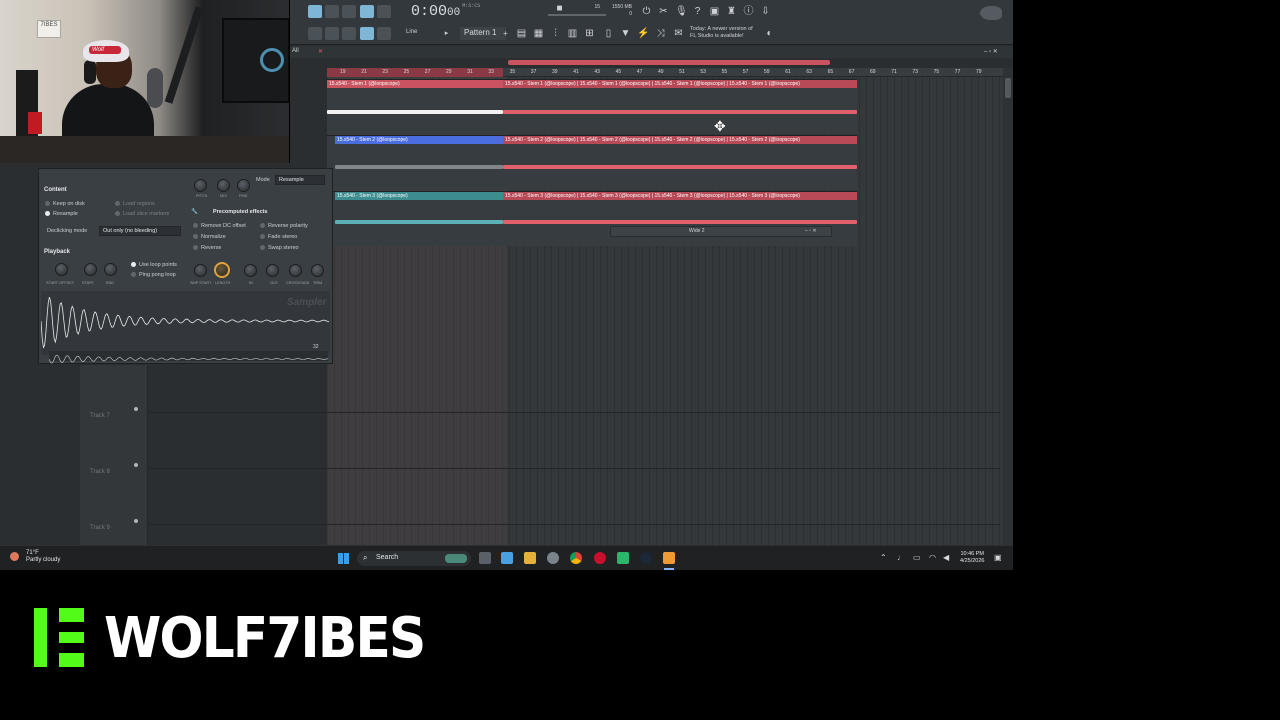 The image size is (1280, 720). Describe the element at coordinates (765, 11) in the screenshot. I see `download-icon: ⇩` at that location.